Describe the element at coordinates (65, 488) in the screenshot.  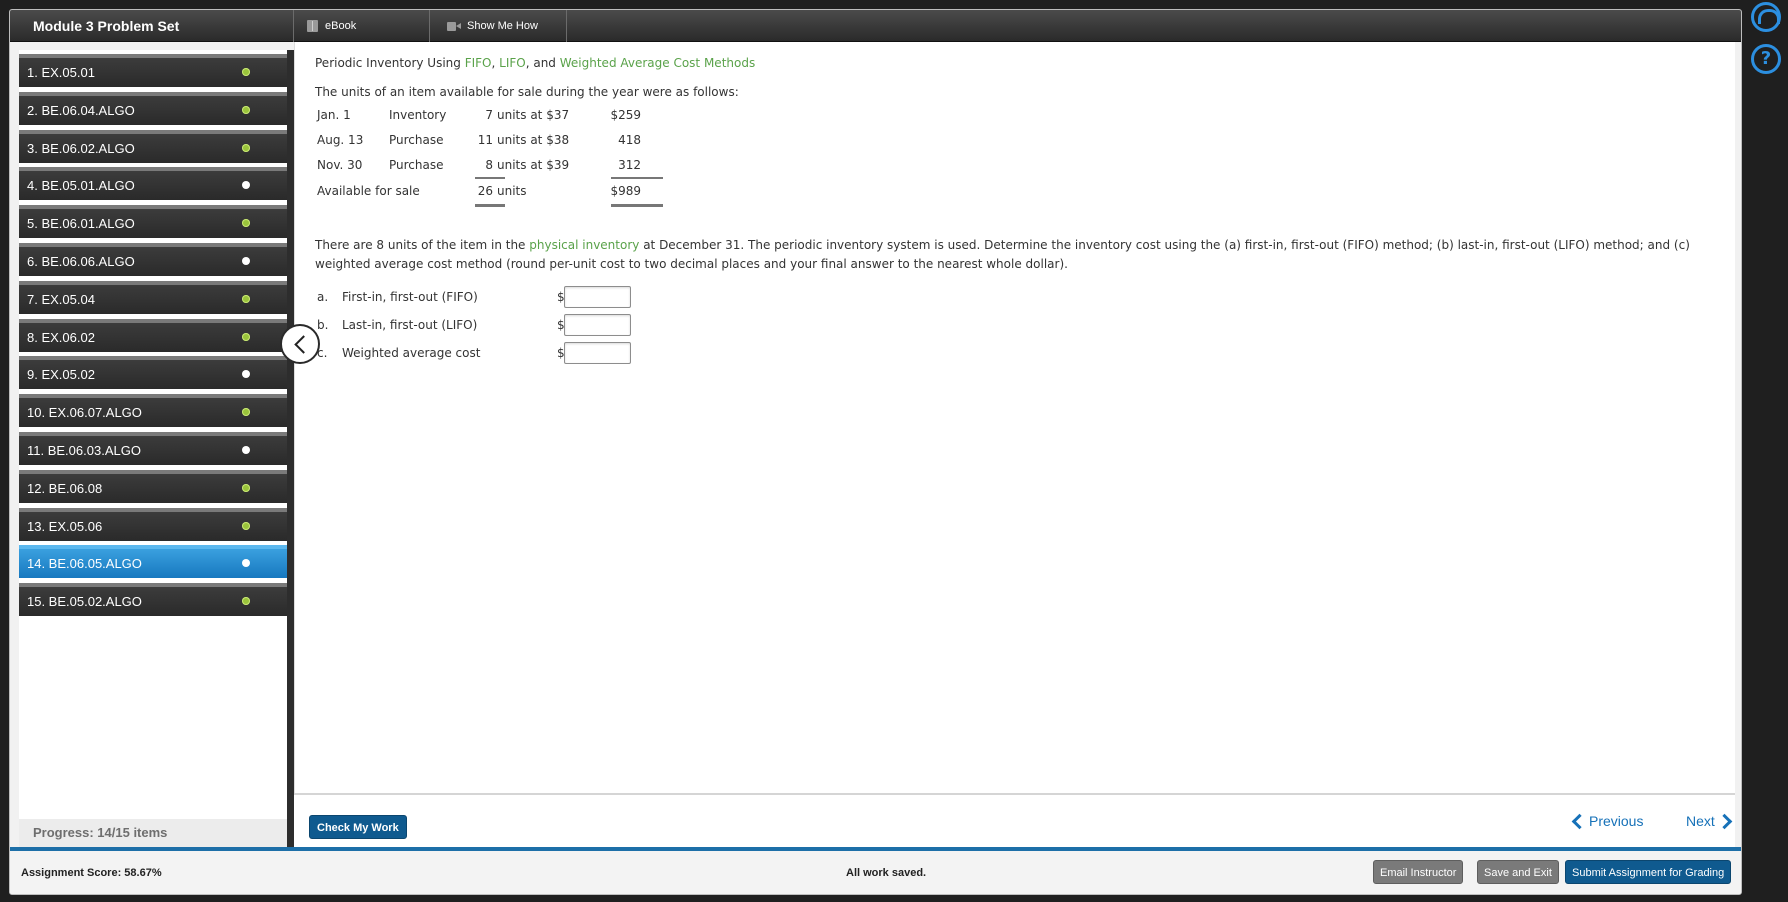
I see `sidebar-item-label: 12. BE.06.08` at that location.